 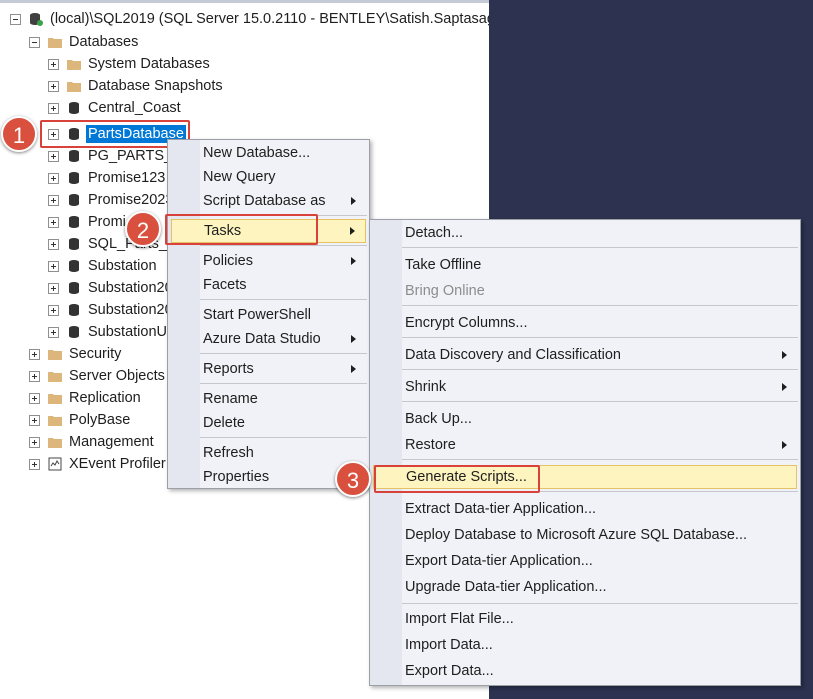 What do you see at coordinates (585, 387) in the screenshot?
I see `menu-item-shrink: Shrink` at bounding box center [585, 387].